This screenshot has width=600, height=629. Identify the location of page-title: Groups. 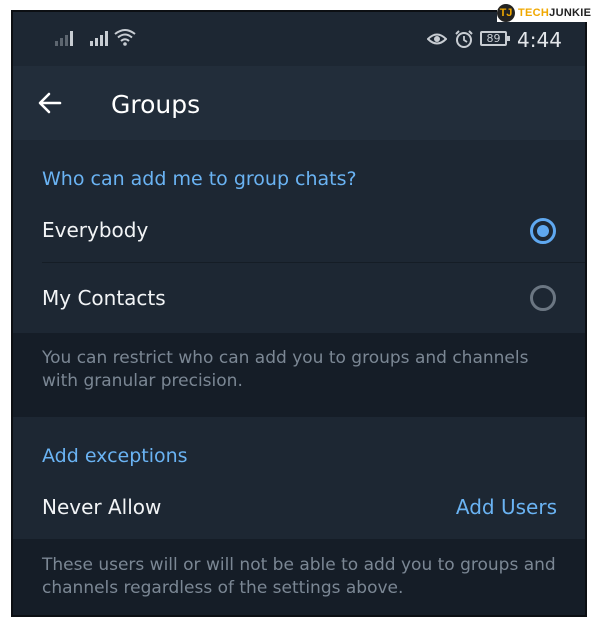
(156, 104).